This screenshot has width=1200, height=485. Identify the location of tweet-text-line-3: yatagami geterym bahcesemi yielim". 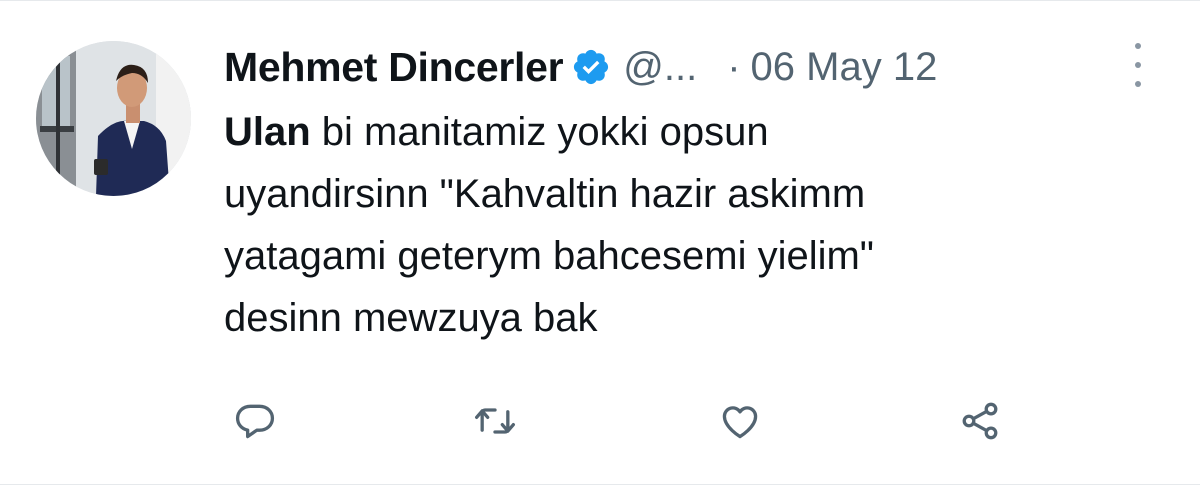
(549, 256).